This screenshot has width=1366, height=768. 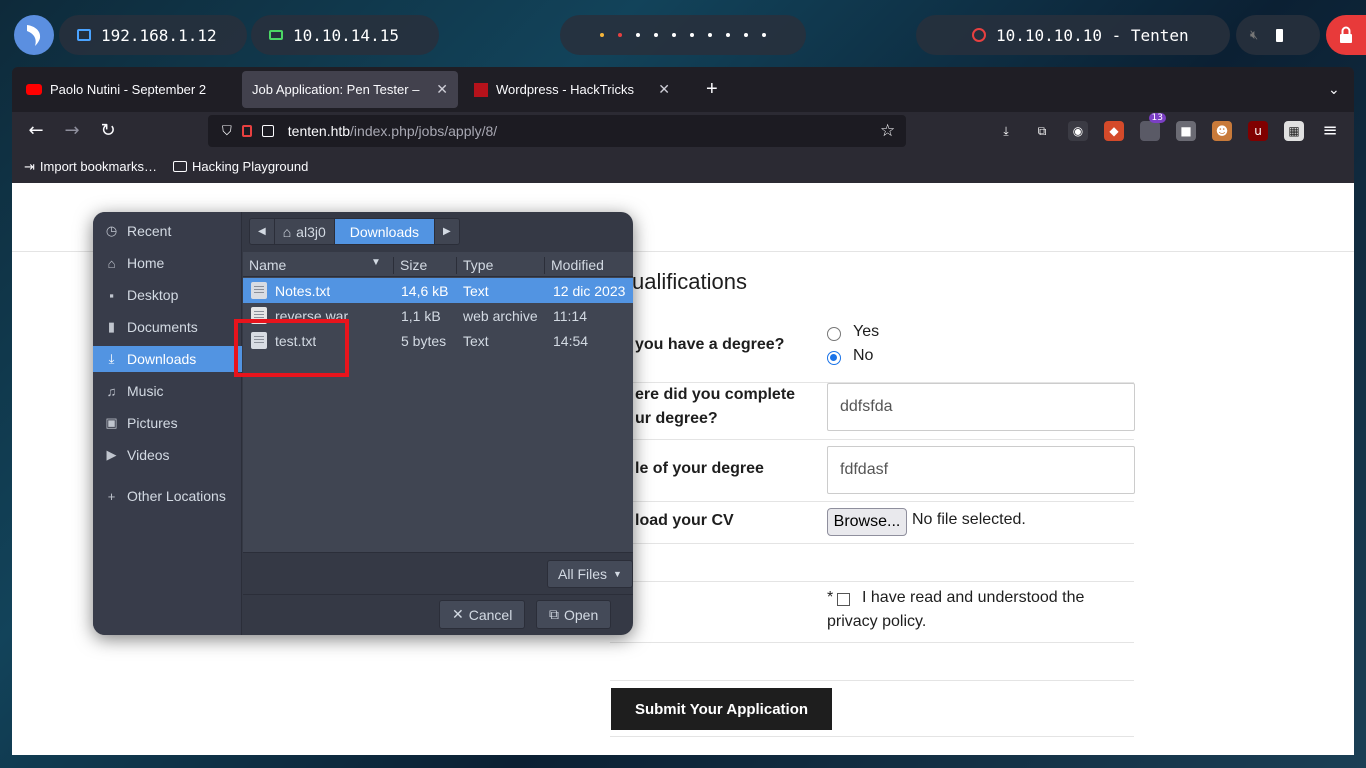 I want to click on menu-hamburger-icon: ≡, so click(x=1330, y=131).